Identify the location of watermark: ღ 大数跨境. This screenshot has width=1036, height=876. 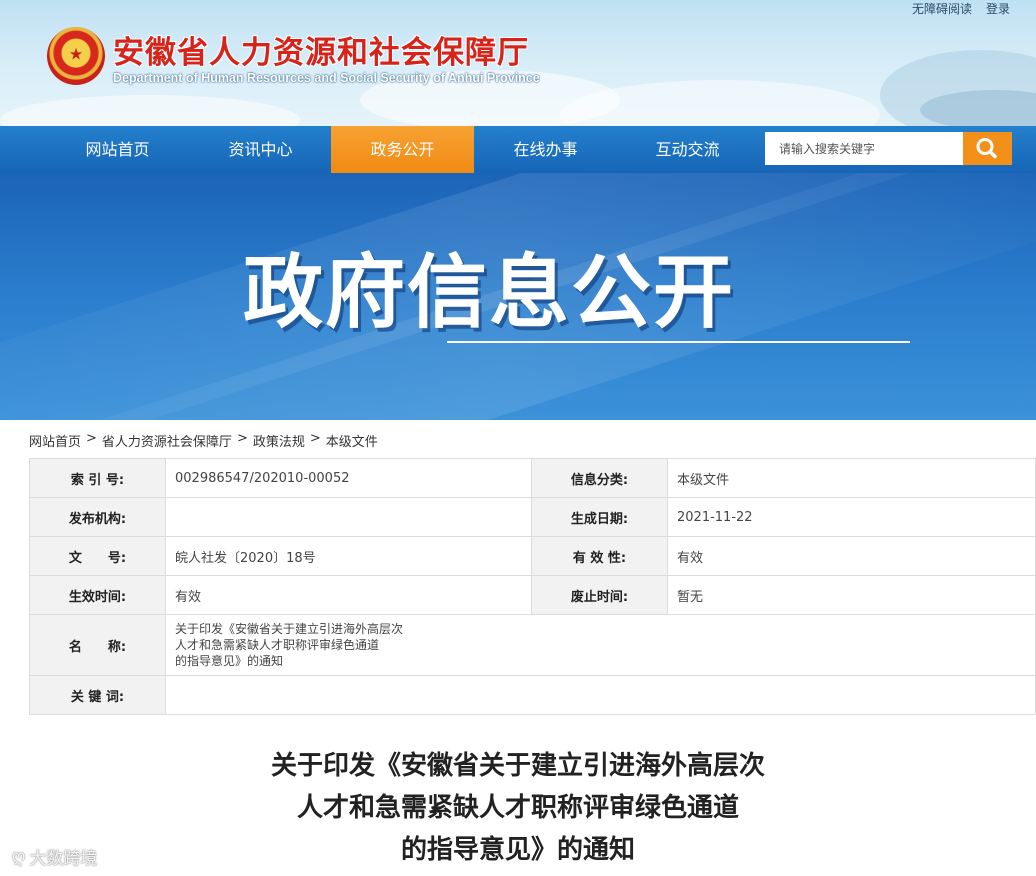
(55, 857).